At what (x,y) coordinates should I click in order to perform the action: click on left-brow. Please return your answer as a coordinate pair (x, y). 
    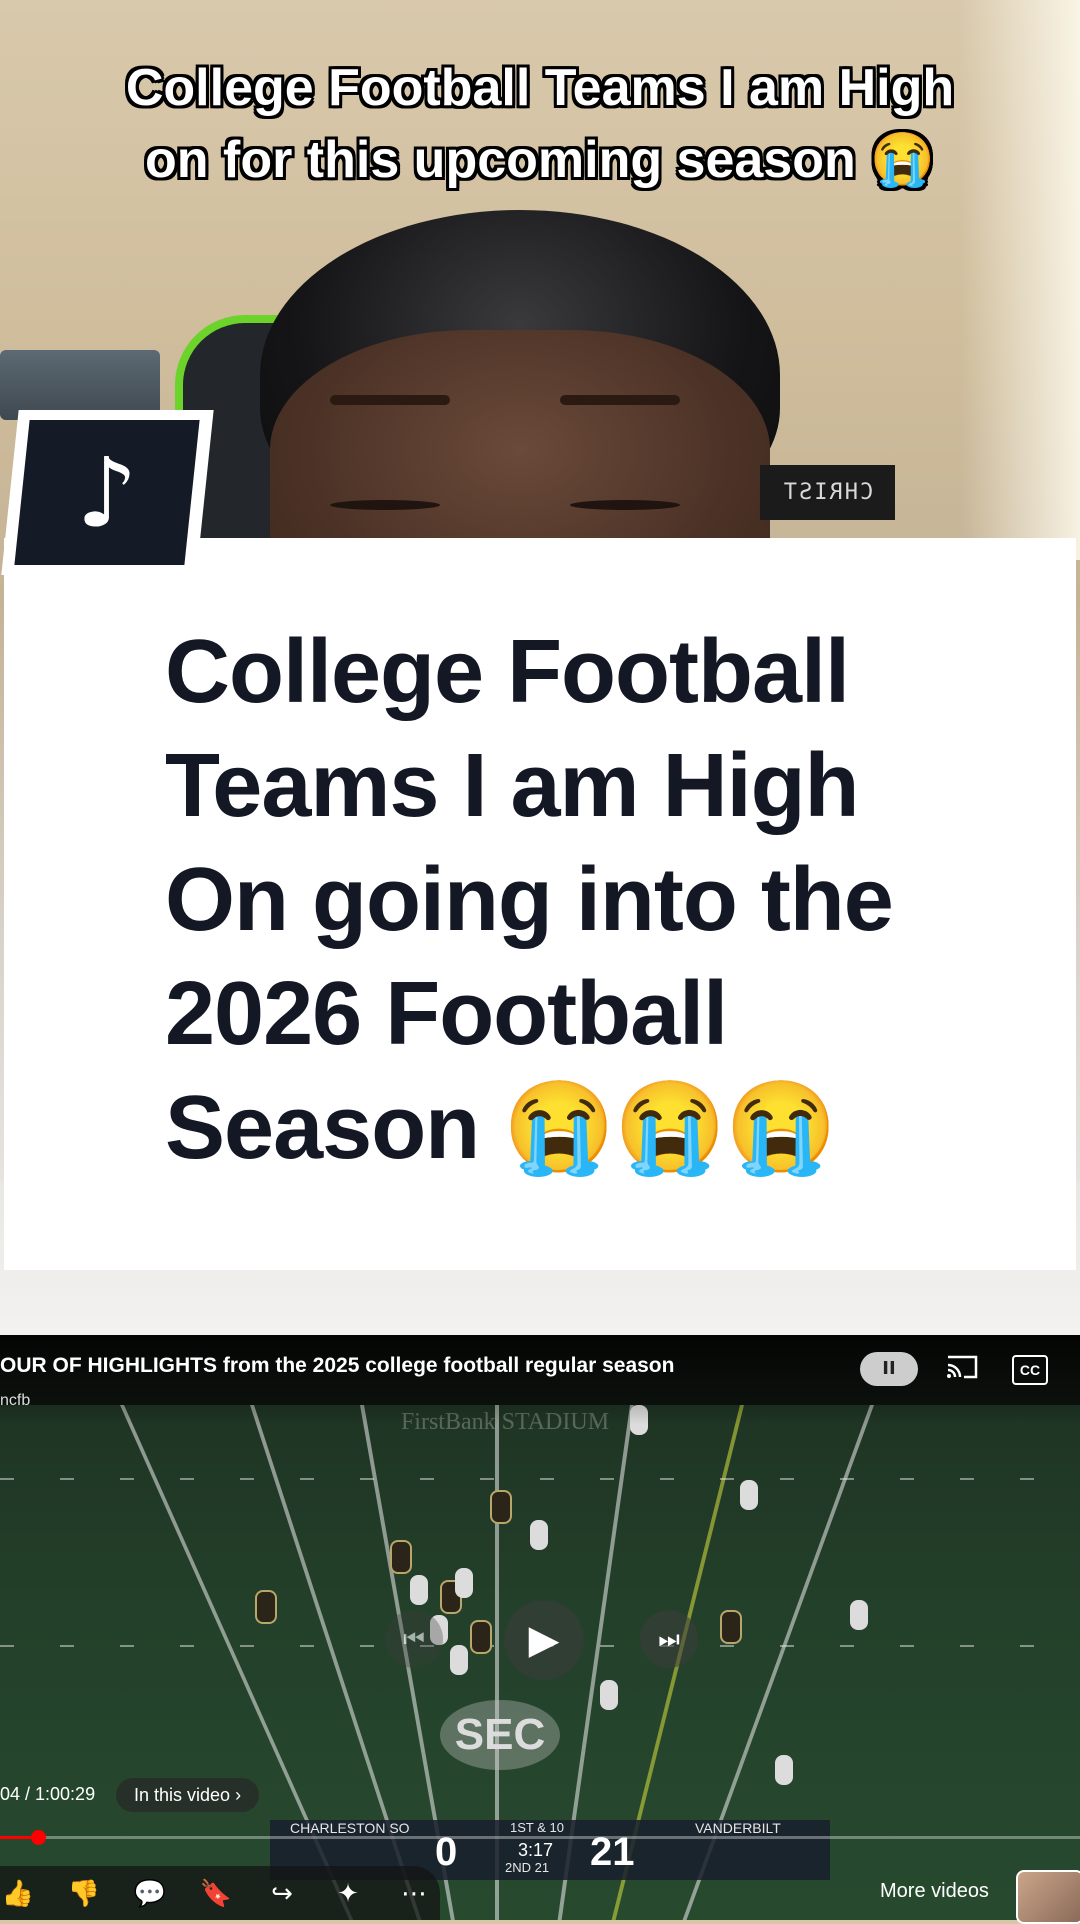
    Looking at the image, I should click on (390, 400).